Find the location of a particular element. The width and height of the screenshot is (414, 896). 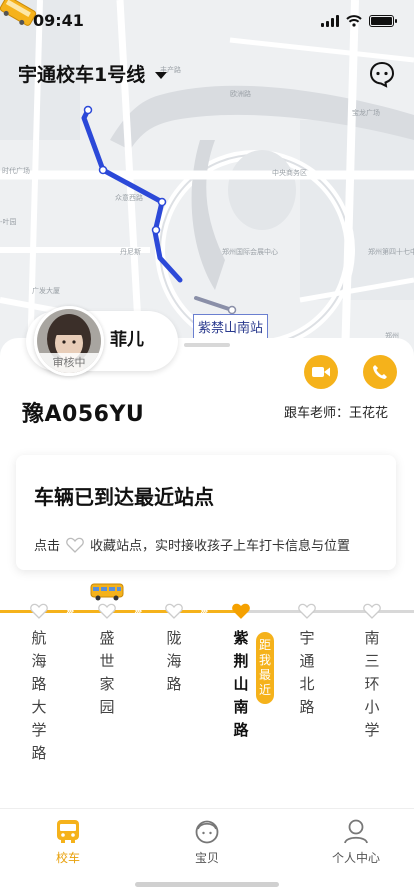

child-face-icon is located at coordinates (207, 832).